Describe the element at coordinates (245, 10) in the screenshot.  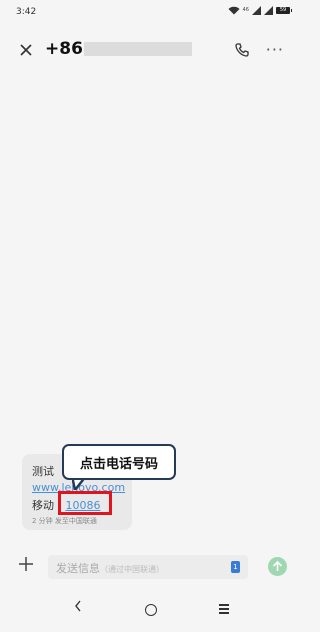
I see `network-label: 46` at that location.